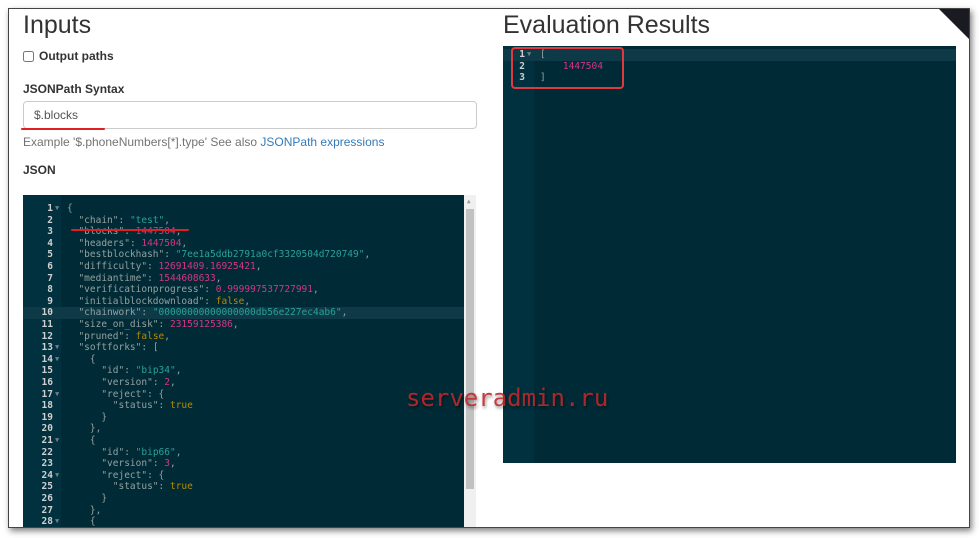  Describe the element at coordinates (249, 429) in the screenshot. I see `code-line: 20 },` at that location.